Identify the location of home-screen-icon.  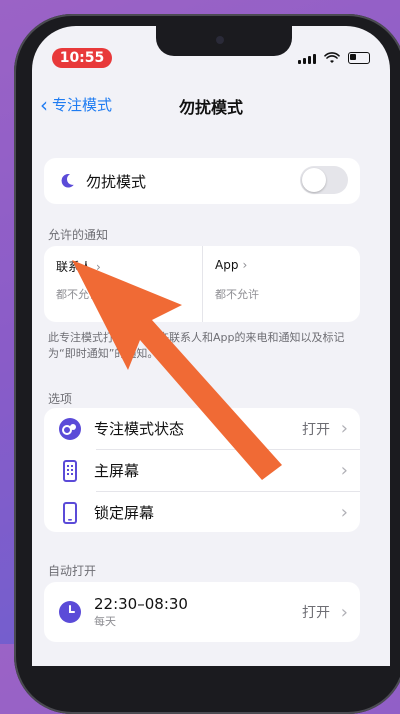
(70, 470).